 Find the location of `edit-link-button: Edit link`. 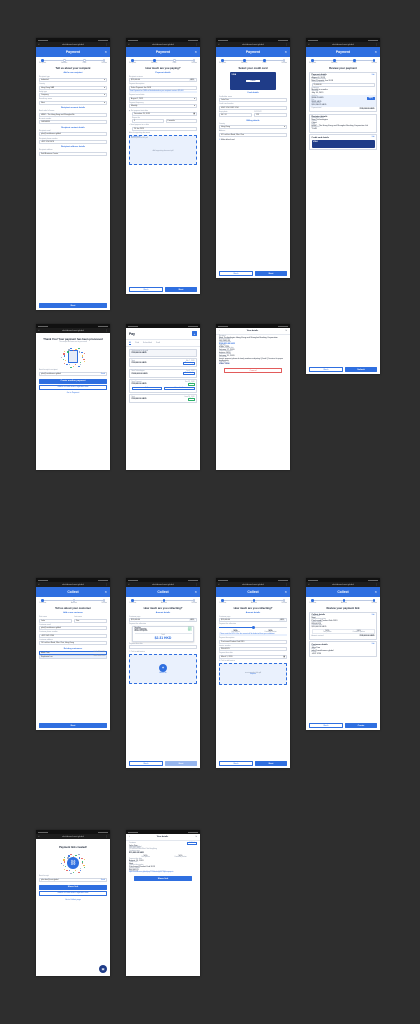

edit-link-button: Edit link is located at coordinates (192, 843).